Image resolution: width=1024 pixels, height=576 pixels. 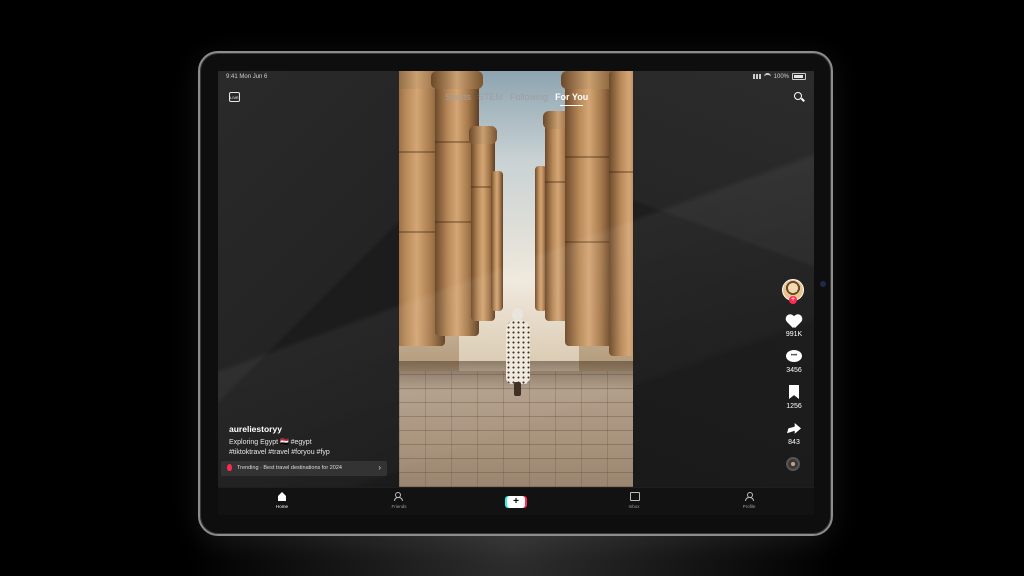 What do you see at coordinates (518, 353) in the screenshot?
I see `video-person` at bounding box center [518, 353].